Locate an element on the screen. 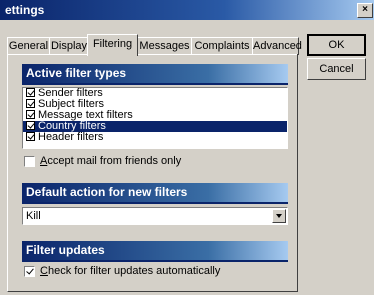  check-updates-checkbox: Check for filter updates automatically is located at coordinates (122, 271).